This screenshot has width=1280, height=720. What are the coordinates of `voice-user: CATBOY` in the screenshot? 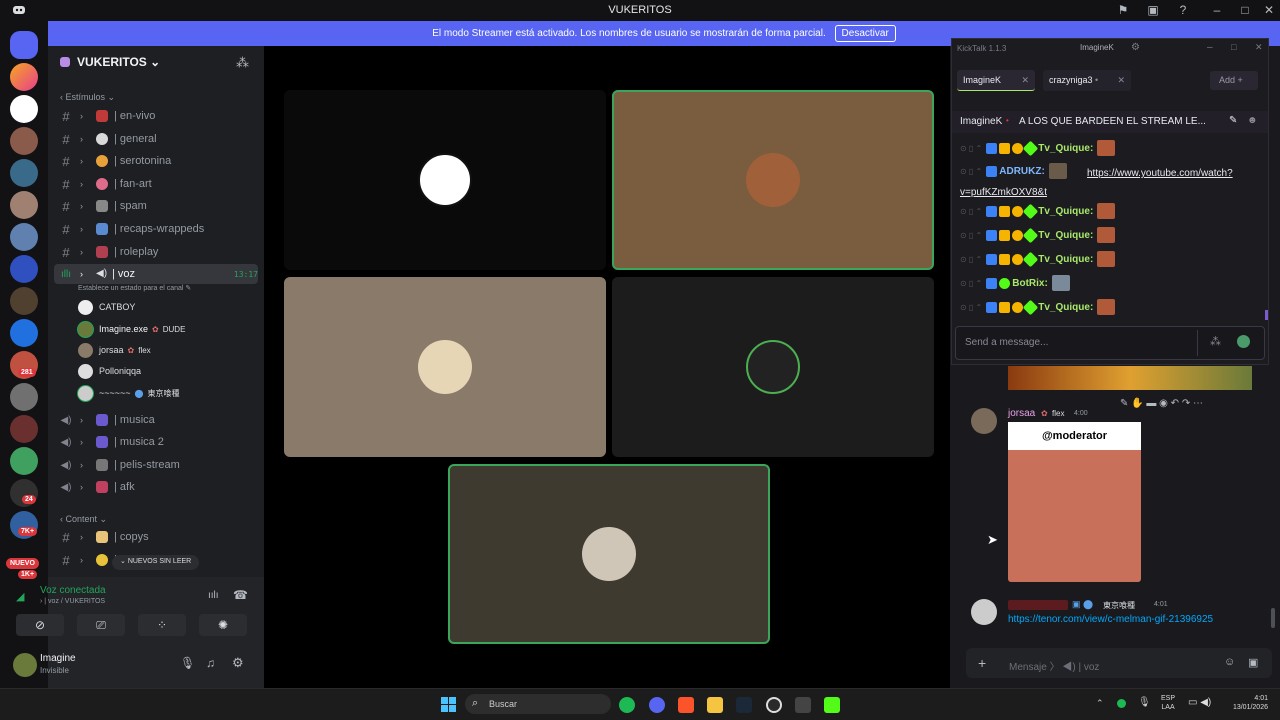 It's located at (106, 307).